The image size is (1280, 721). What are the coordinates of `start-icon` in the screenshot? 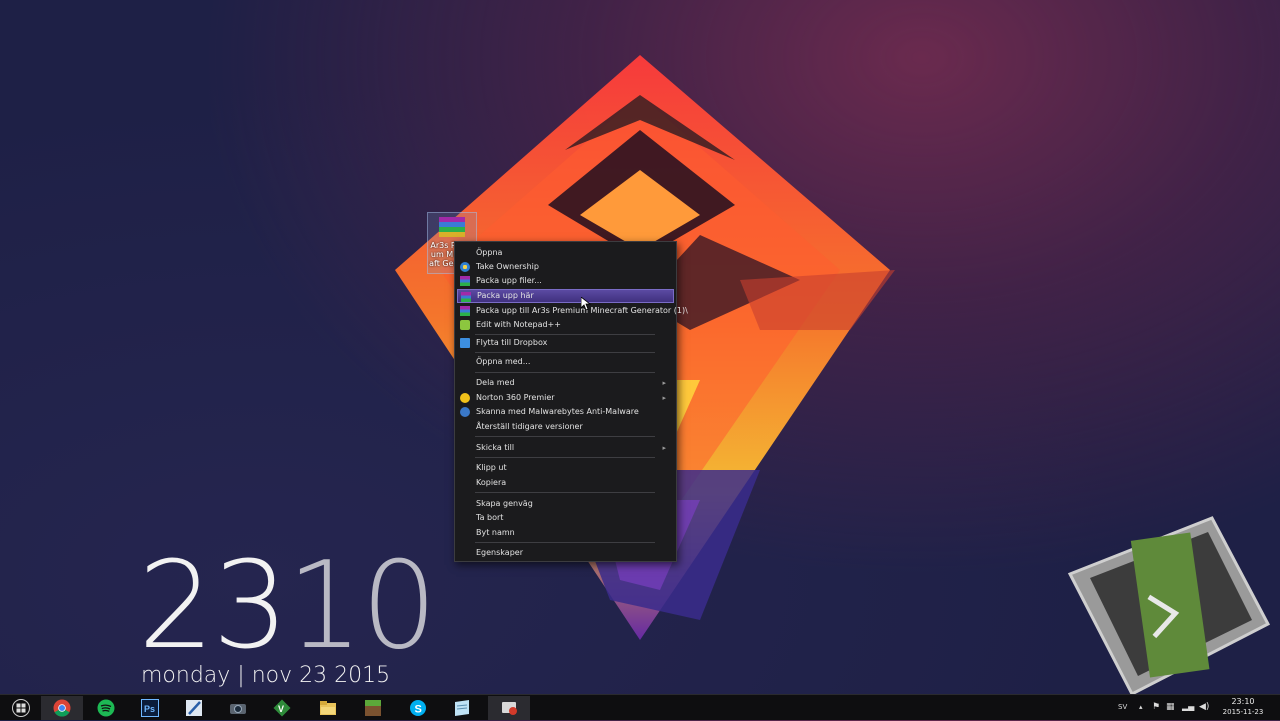 It's located at (21, 708).